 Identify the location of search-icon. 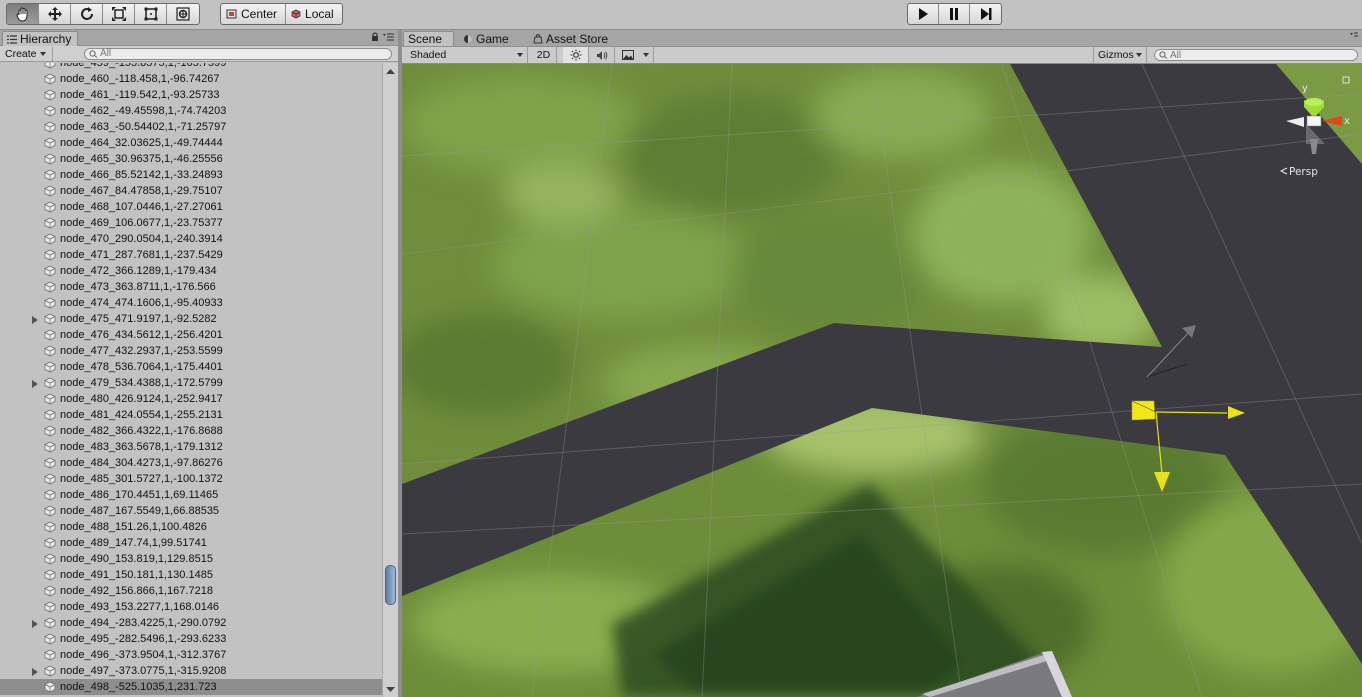
(93, 53).